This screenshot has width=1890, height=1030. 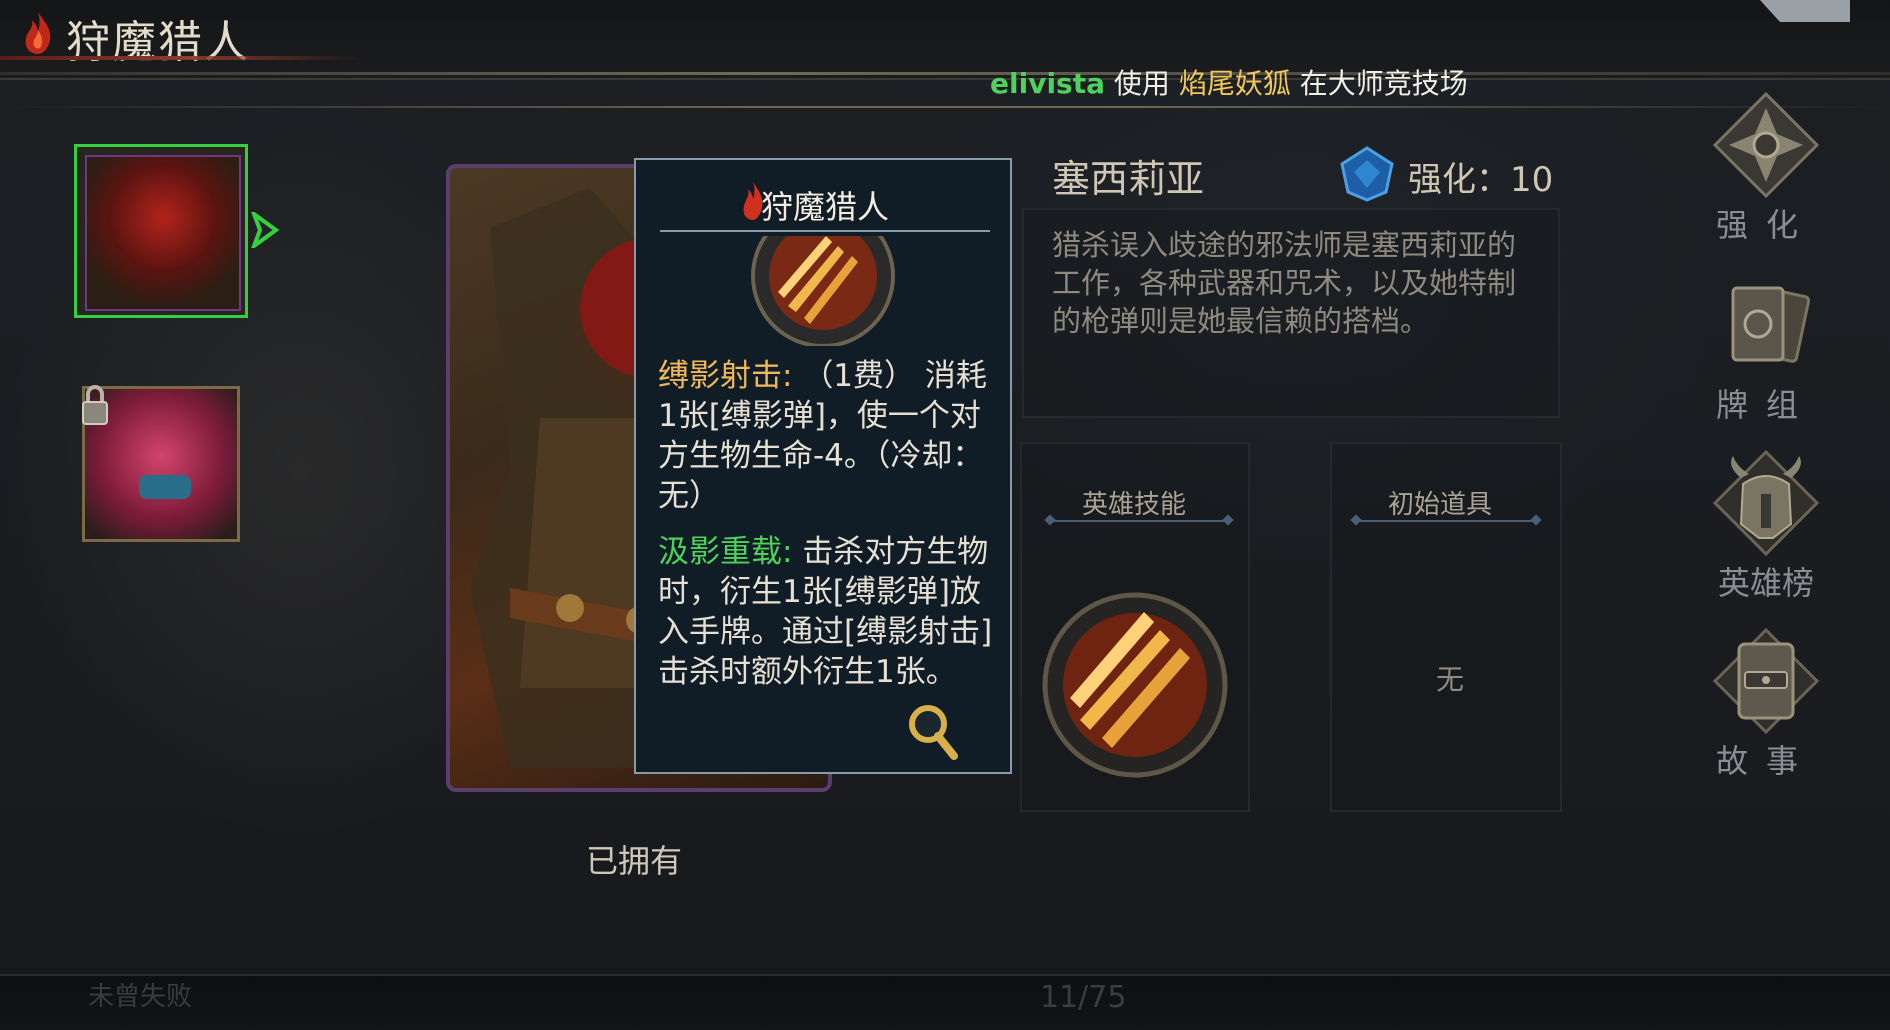 I want to click on enhance-level: 强化：10, so click(x=1480, y=176).